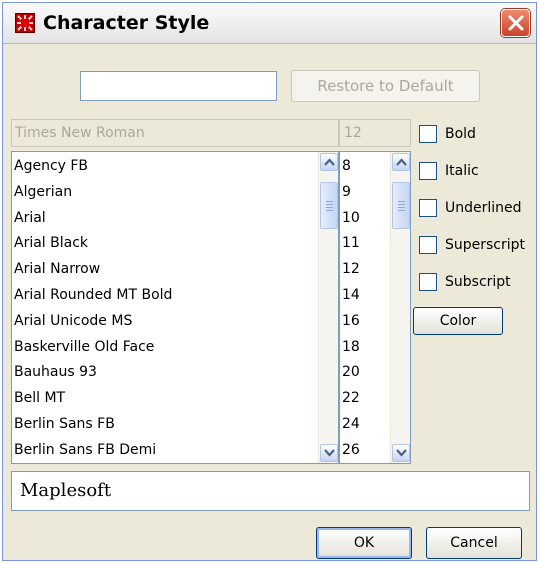 This screenshot has height=563, width=539. I want to click on cancel-button: Cancel, so click(474, 543).